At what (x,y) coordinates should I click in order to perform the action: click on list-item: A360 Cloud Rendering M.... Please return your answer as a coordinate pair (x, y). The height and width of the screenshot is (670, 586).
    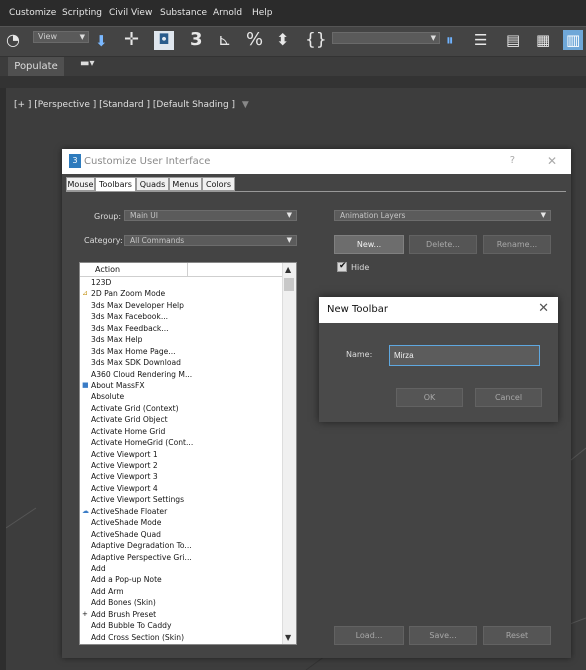
    Looking at the image, I should click on (182, 374).